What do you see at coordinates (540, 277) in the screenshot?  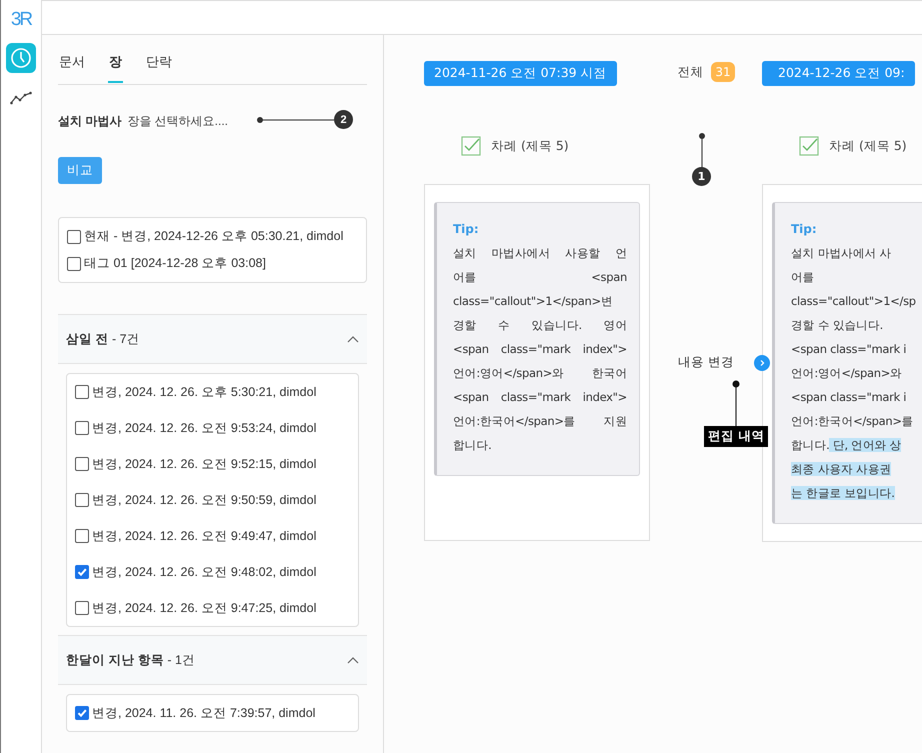 I see `tip-text: 어를 <span` at bounding box center [540, 277].